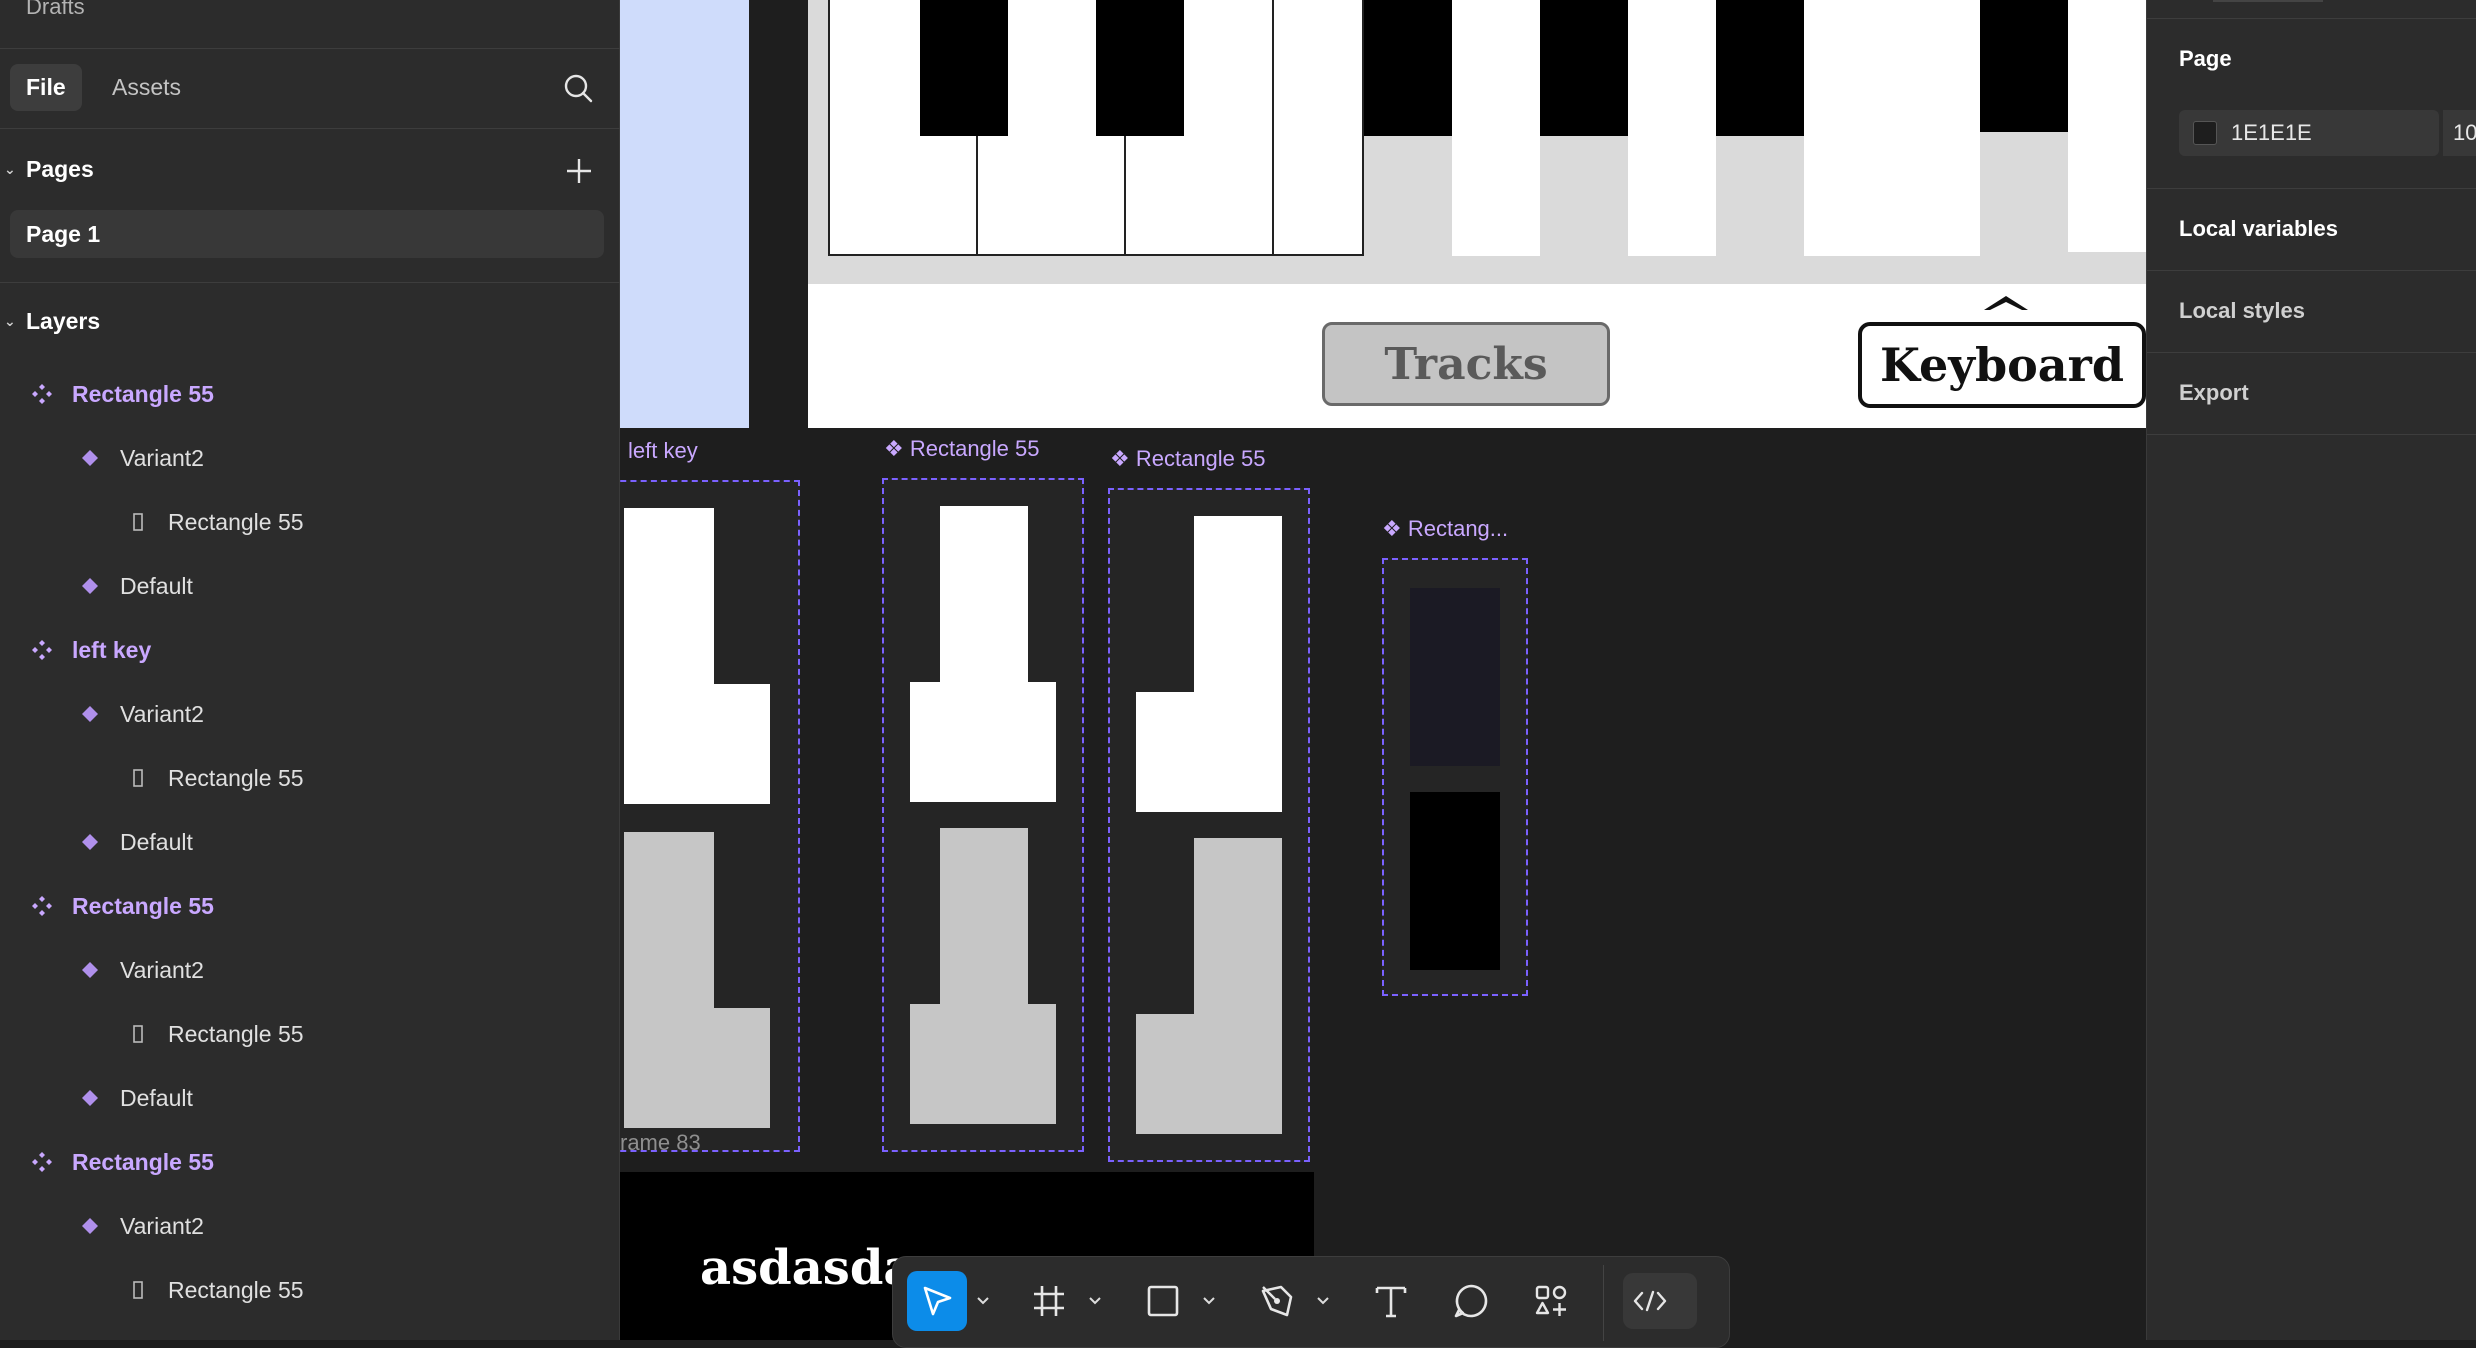  I want to click on tab-file: File, so click(46, 87).